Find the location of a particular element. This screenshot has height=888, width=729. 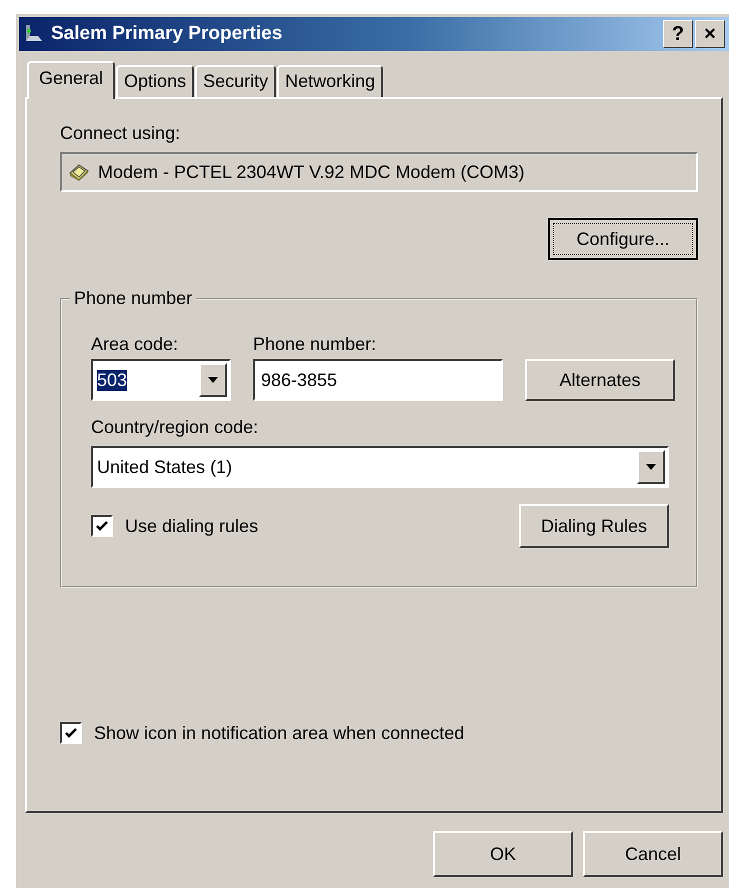

tab: General is located at coordinates (71, 80).